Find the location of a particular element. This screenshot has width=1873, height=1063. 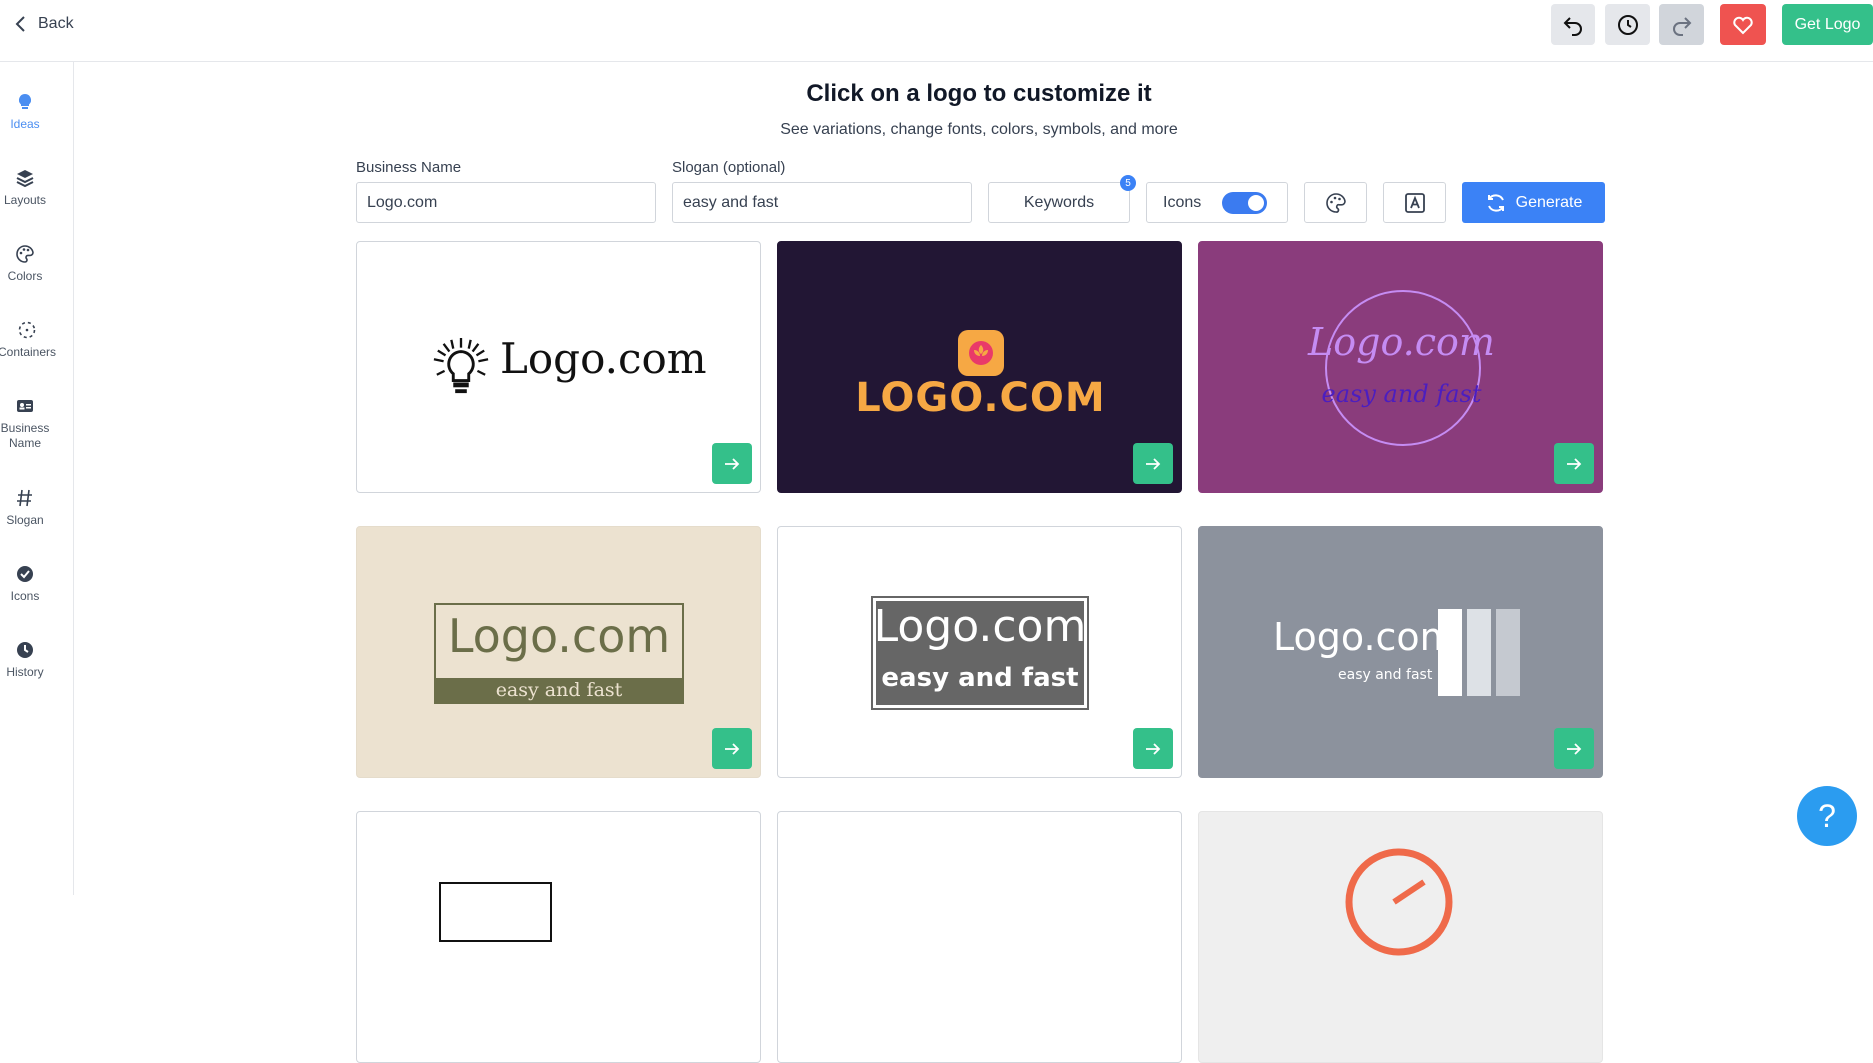

circle-container-shape is located at coordinates (1403, 368).